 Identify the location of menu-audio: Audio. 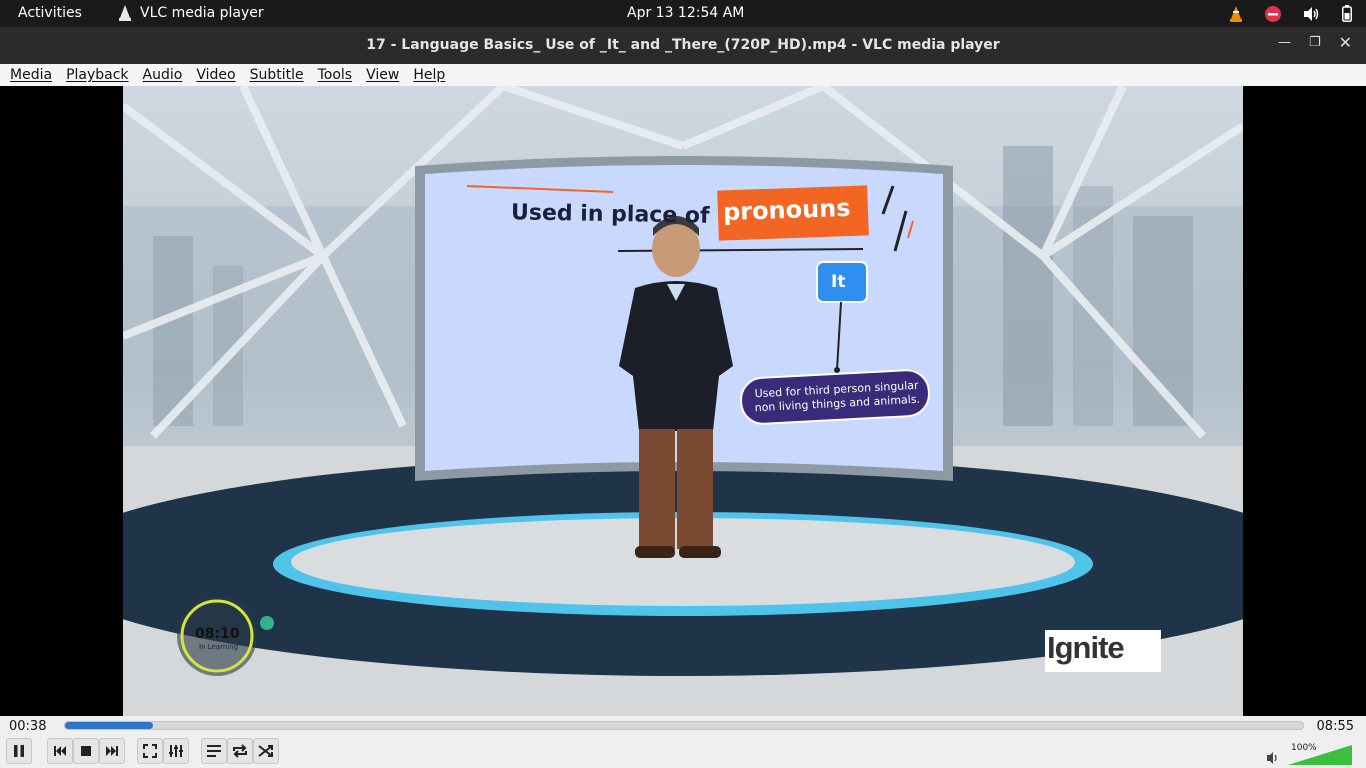
(163, 75).